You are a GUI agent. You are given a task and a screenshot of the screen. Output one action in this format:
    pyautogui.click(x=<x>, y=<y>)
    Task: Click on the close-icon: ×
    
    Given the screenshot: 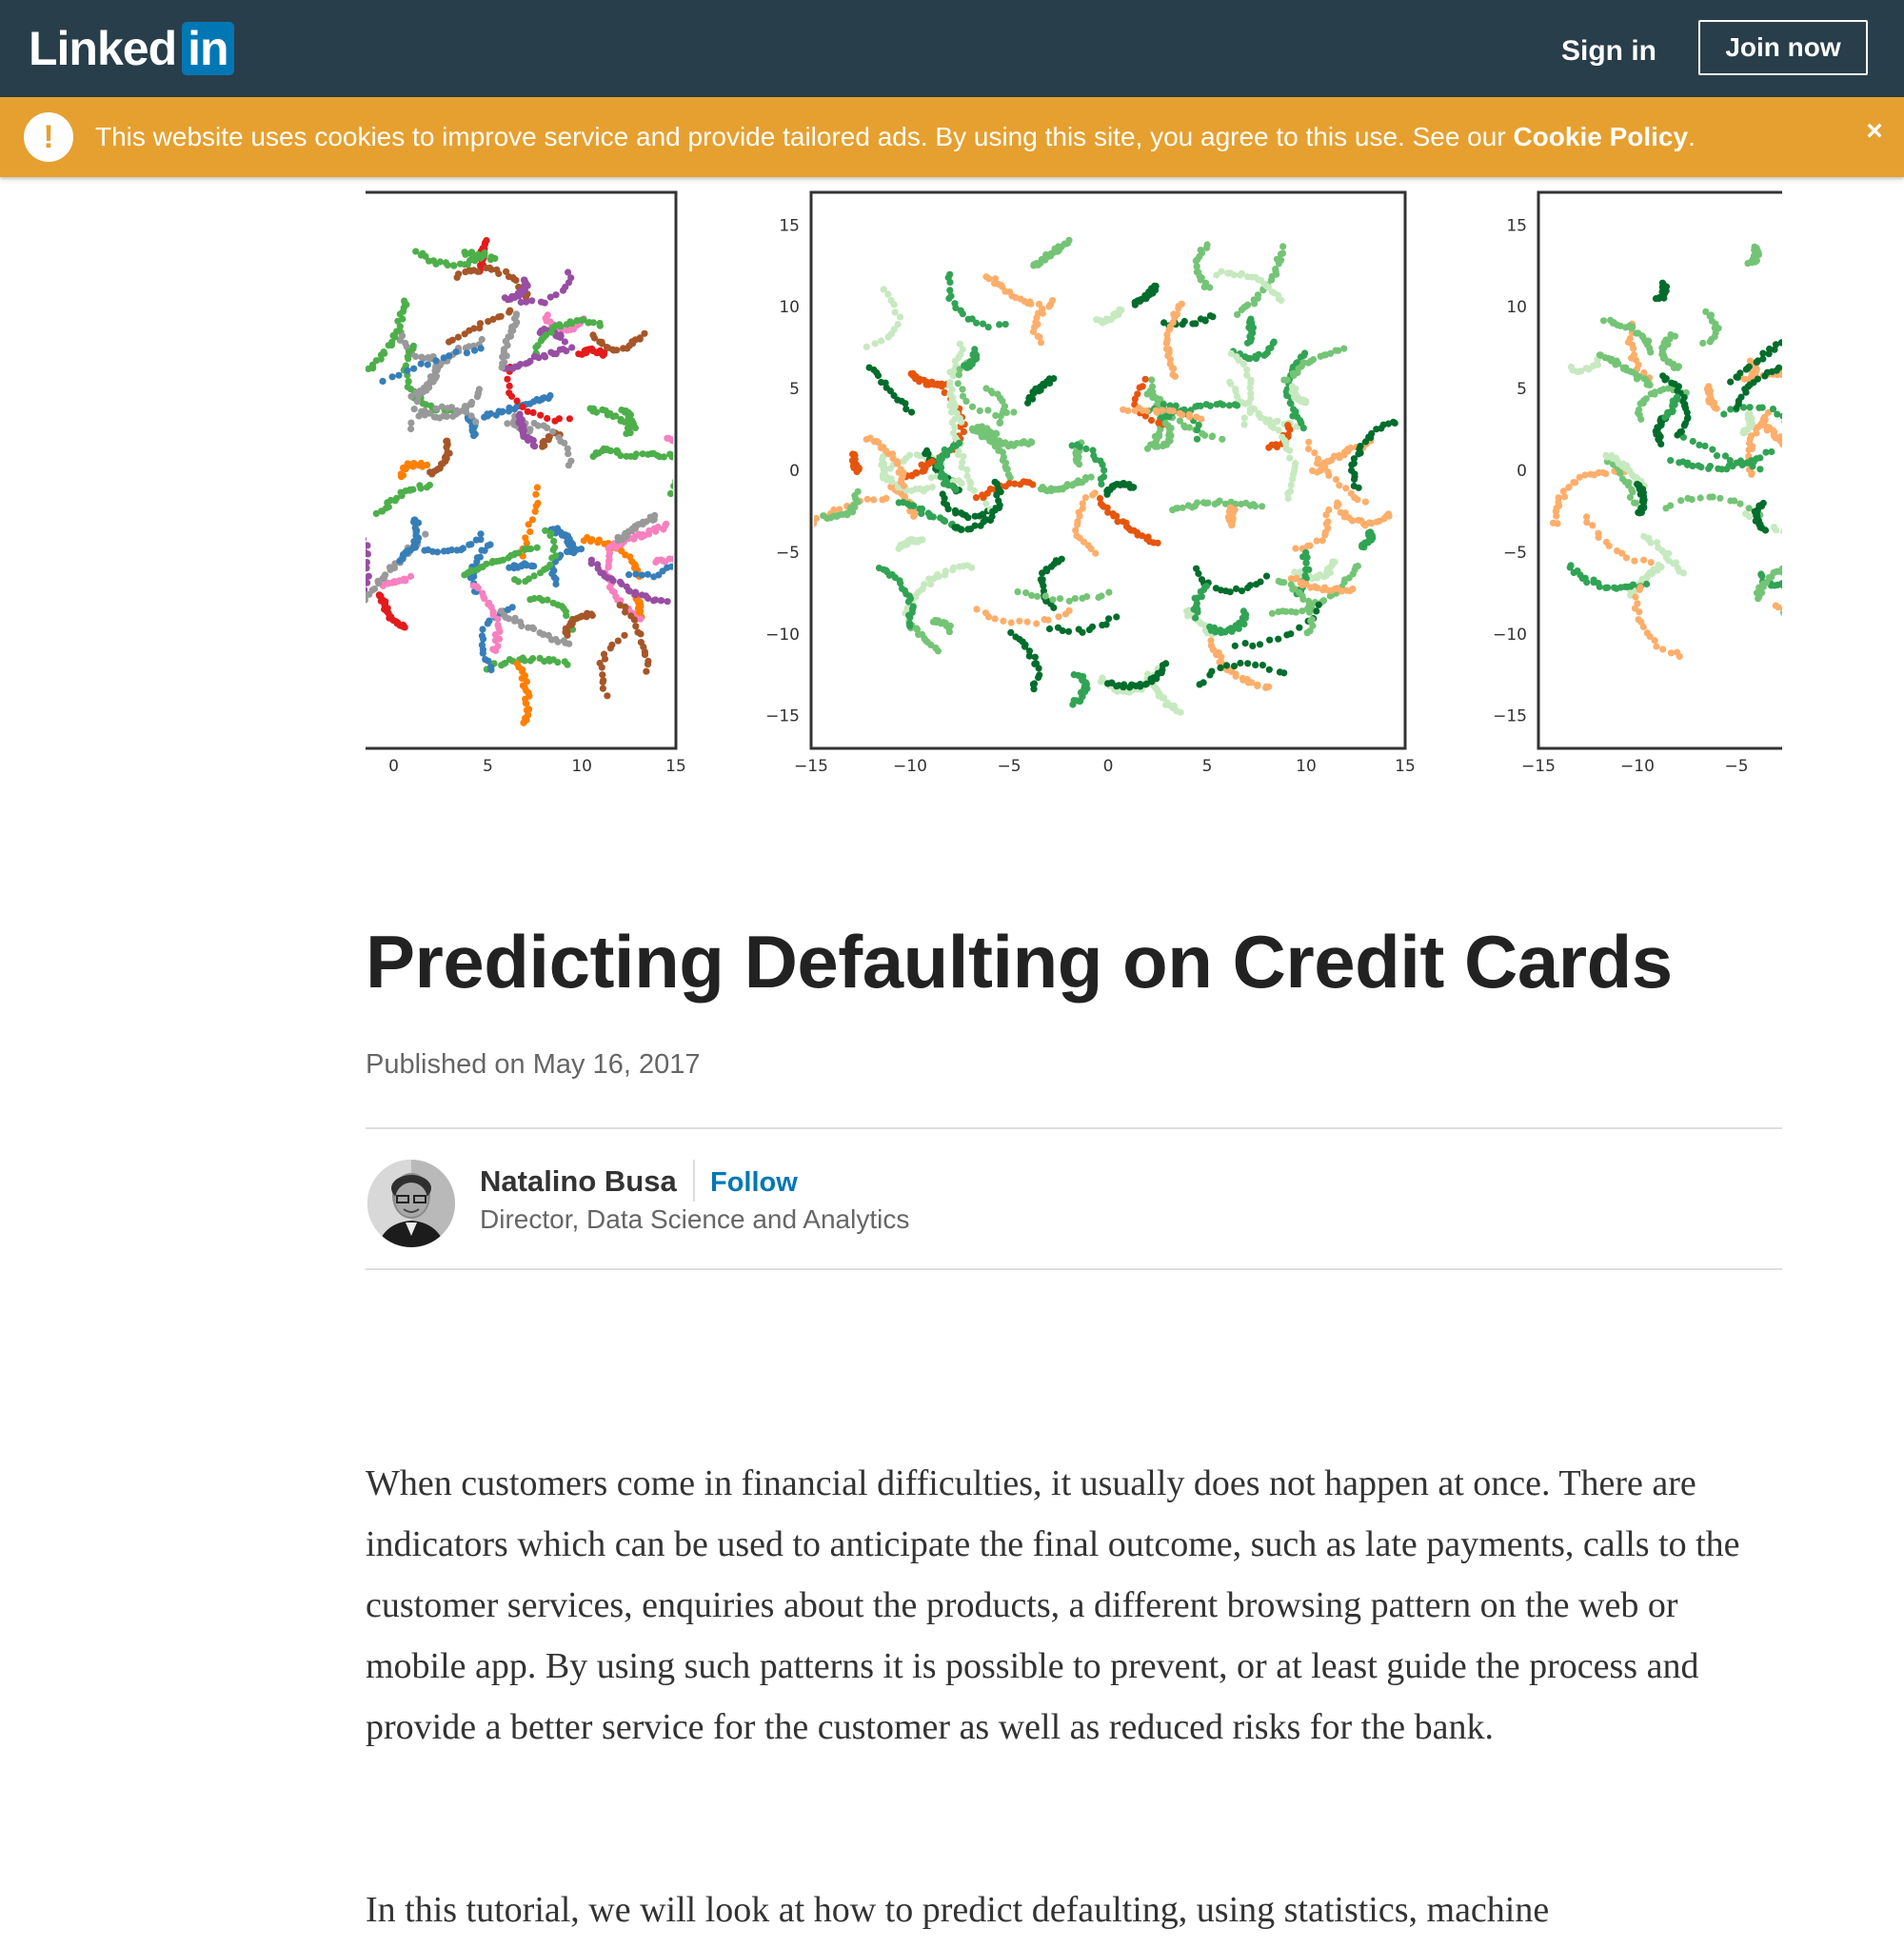 What is the action you would take?
    pyautogui.click(x=1874, y=131)
    